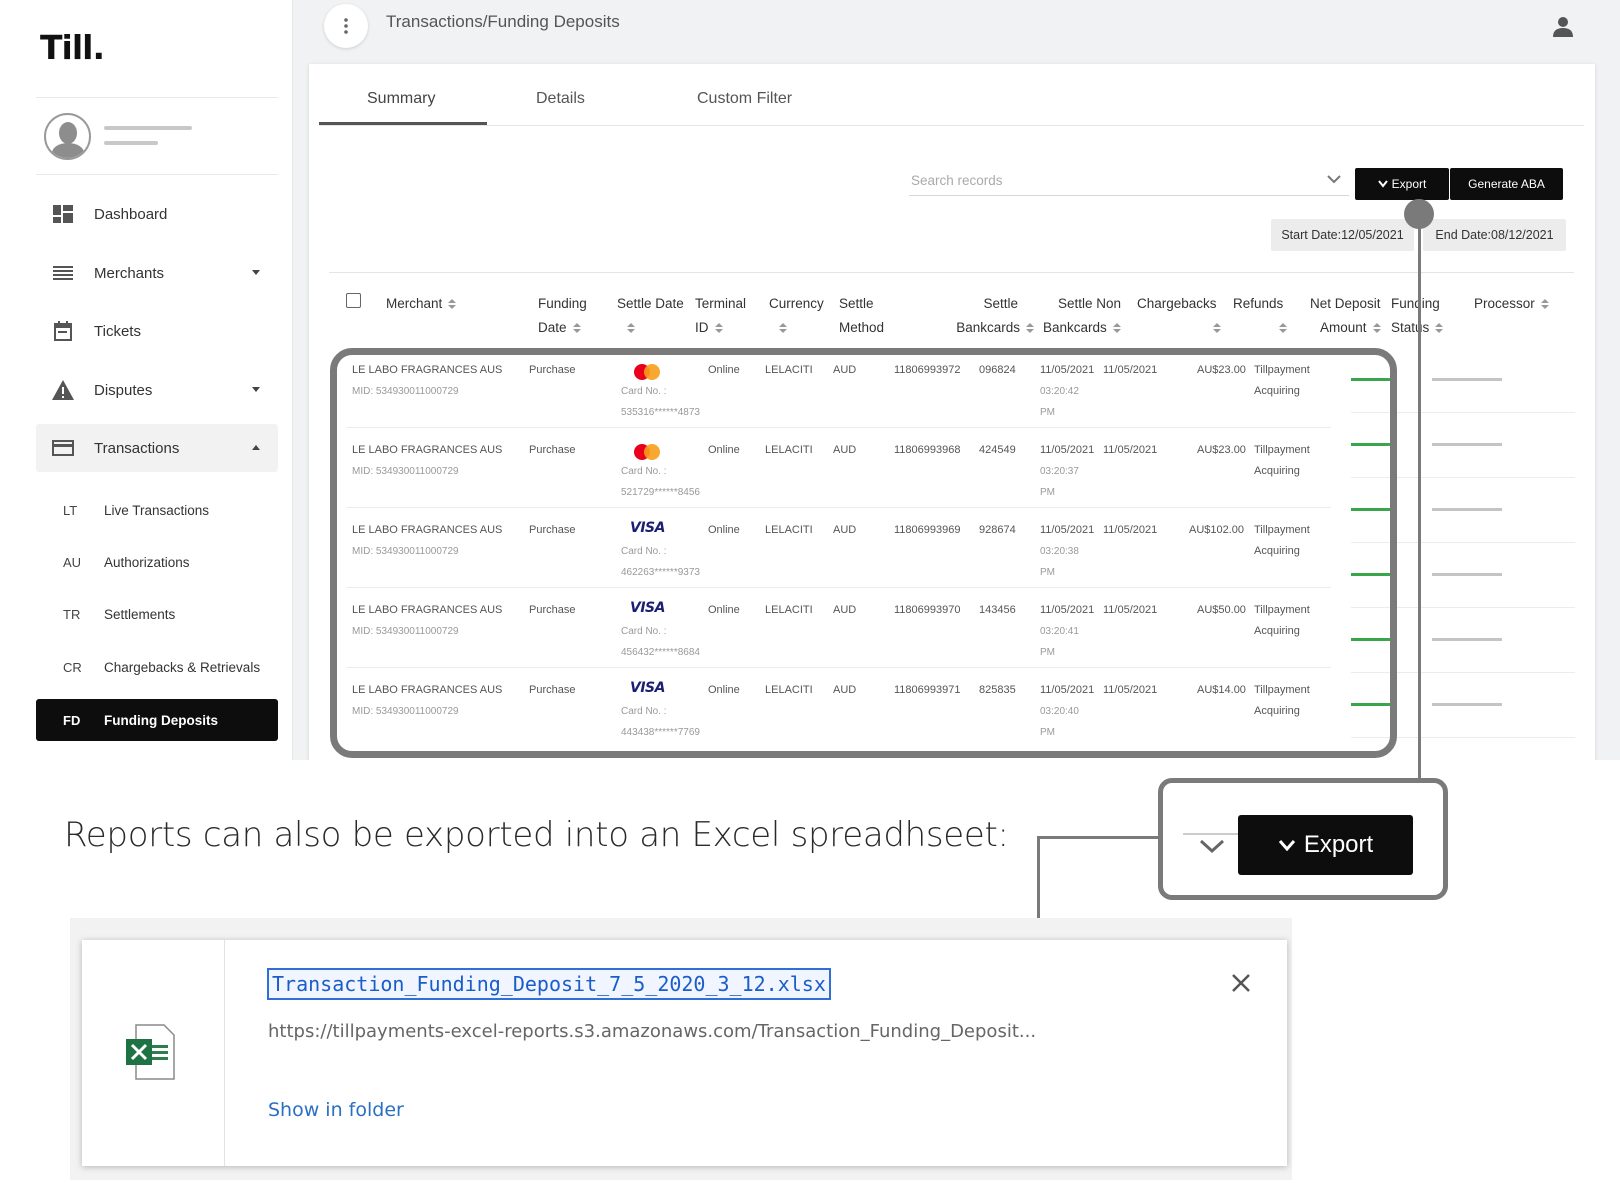 This screenshot has height=1183, width=1620. I want to click on col-label: Merchant, so click(414, 303).